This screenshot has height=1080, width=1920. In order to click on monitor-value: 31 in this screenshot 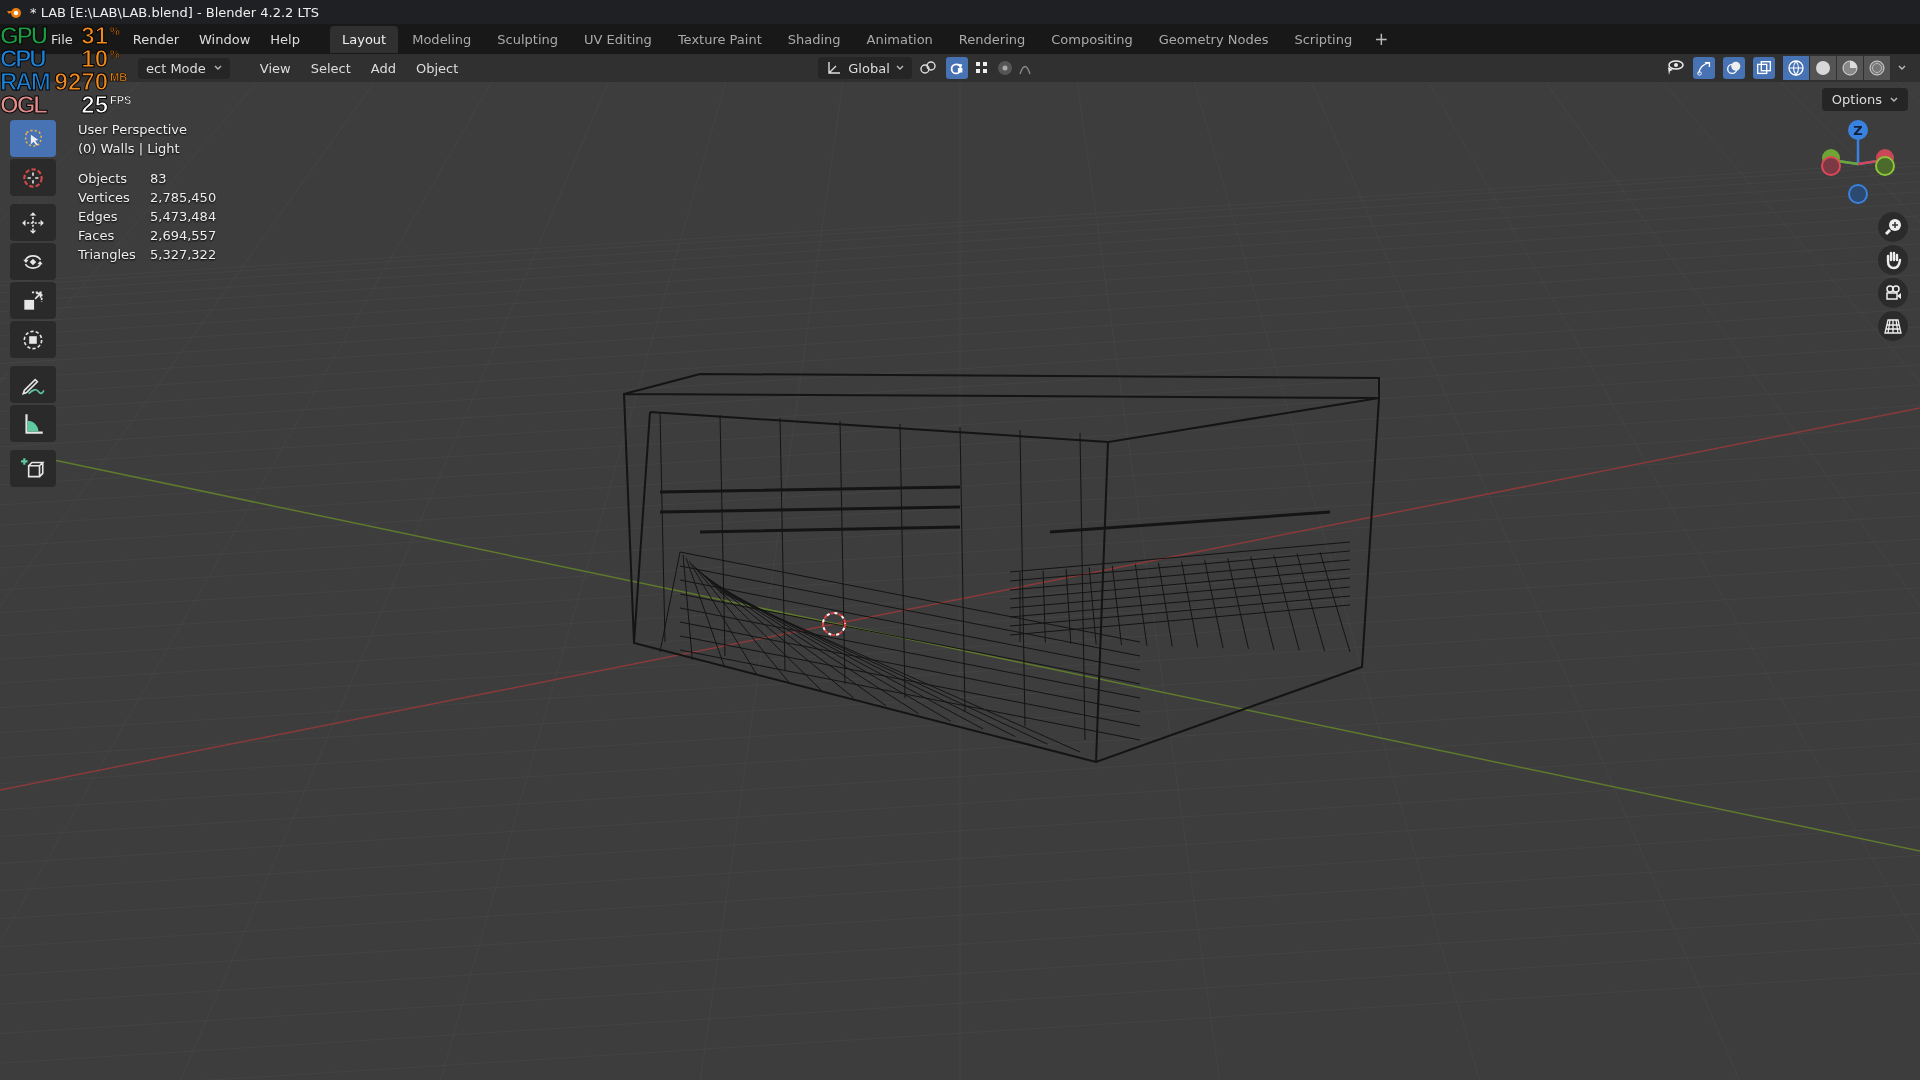, I will do `click(94, 35)`.